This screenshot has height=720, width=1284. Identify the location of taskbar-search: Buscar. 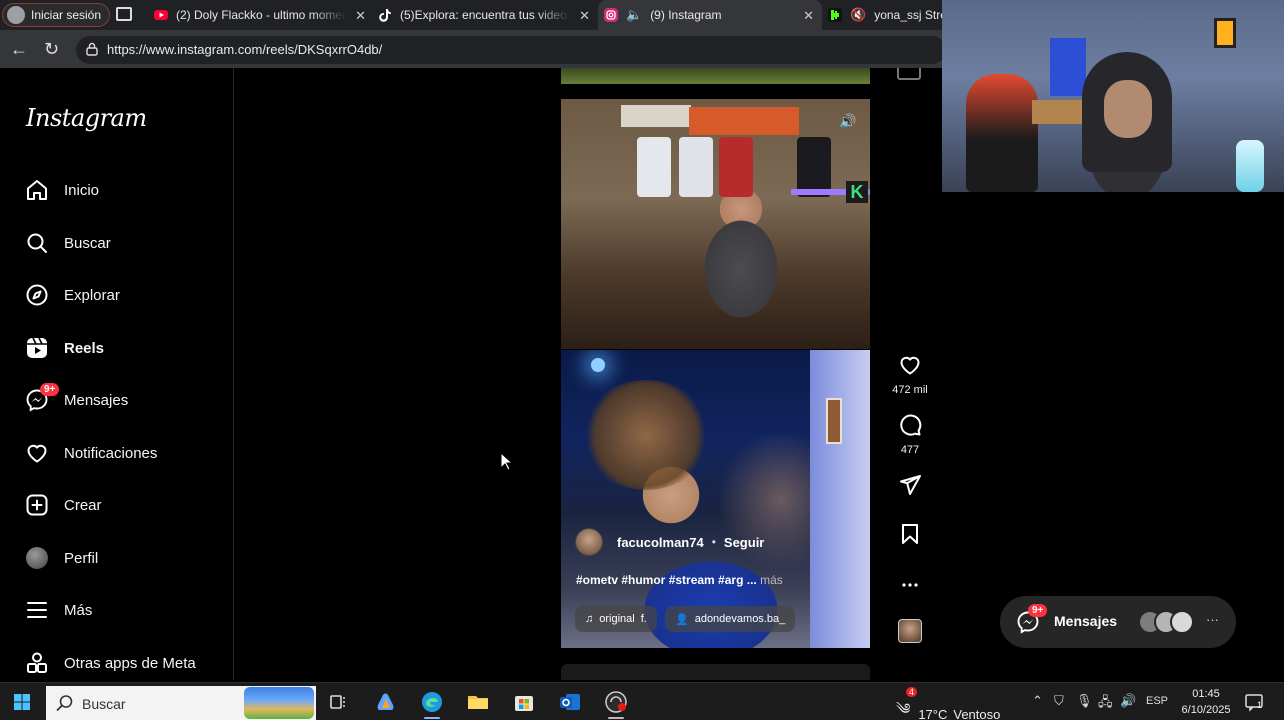
(181, 703).